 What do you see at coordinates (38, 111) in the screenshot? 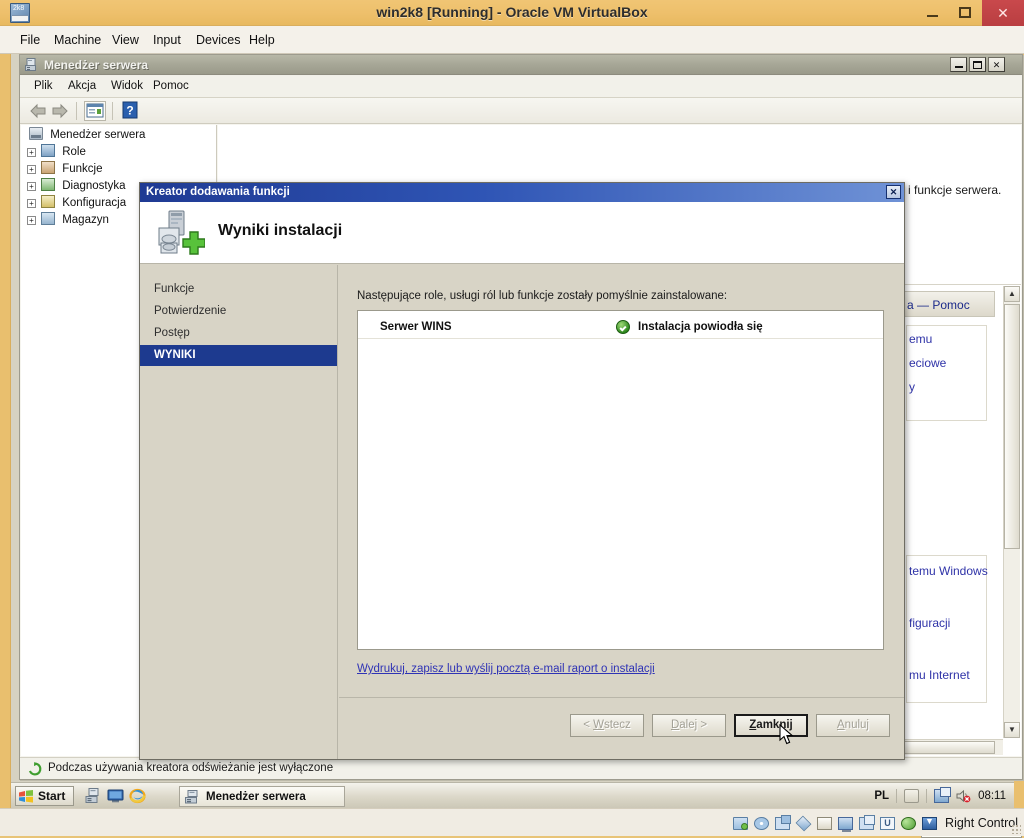
I see `back-arrow-icon` at bounding box center [38, 111].